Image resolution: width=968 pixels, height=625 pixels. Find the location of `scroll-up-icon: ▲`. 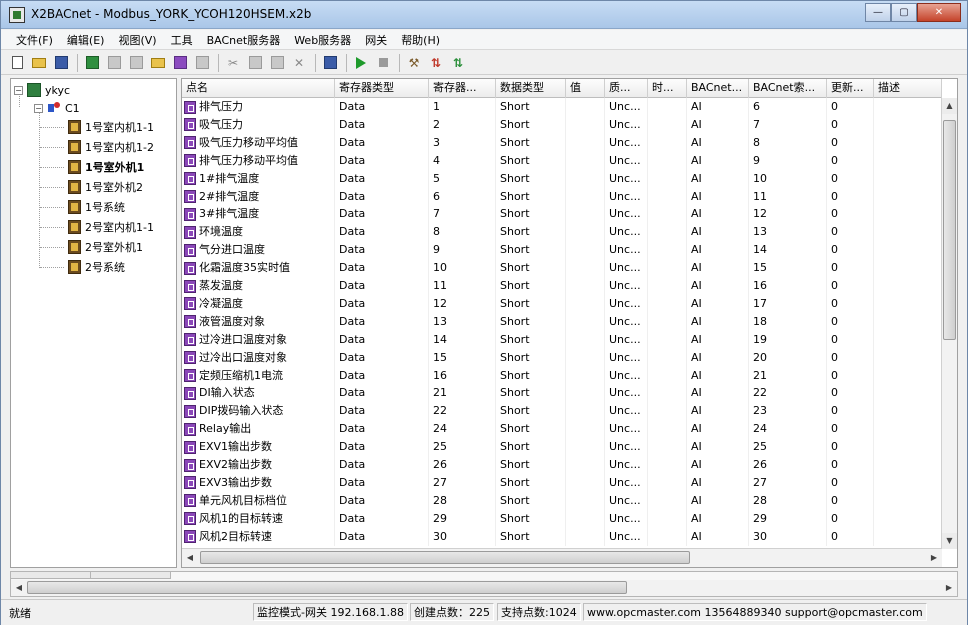

scroll-up-icon: ▲ is located at coordinates (949, 106).